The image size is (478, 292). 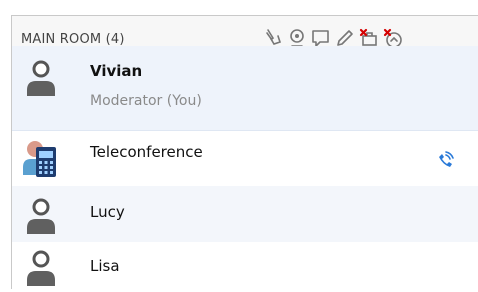 What do you see at coordinates (116, 71) in the screenshot?
I see `participant-name: Vivian` at bounding box center [116, 71].